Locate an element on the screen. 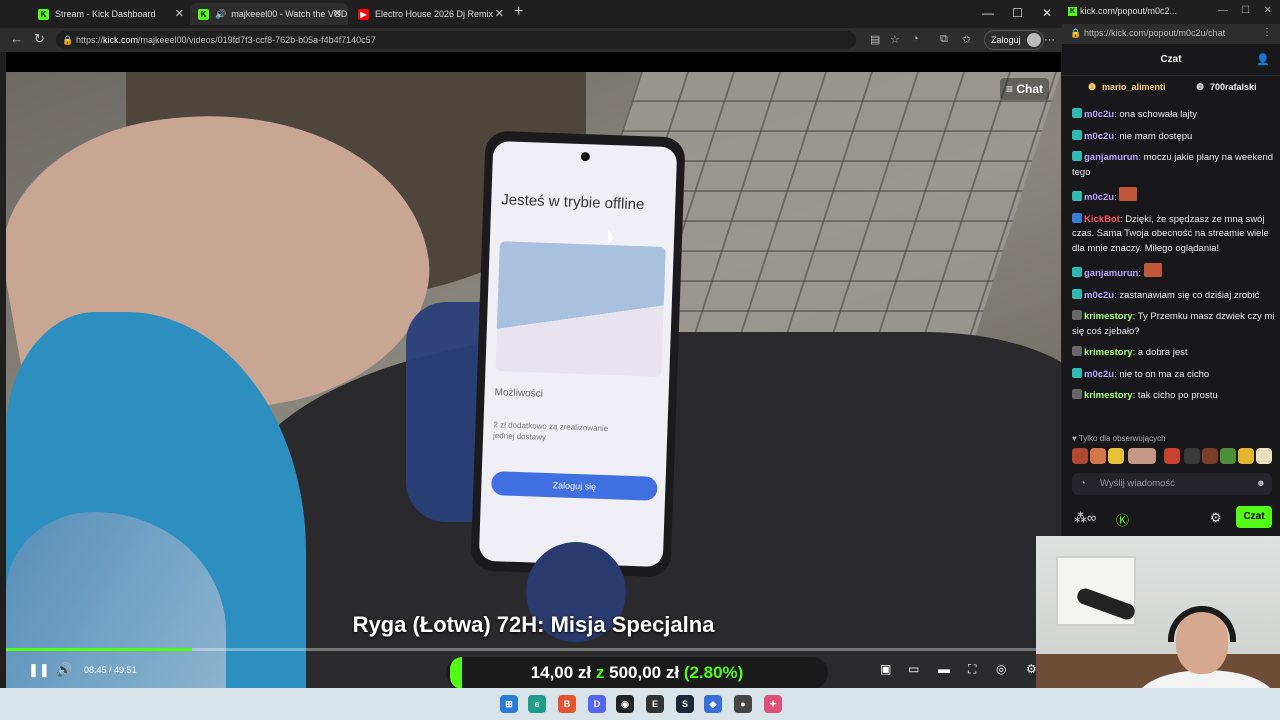 The height and width of the screenshot is (720, 1280). top-gifters: ❶ mario_alimenti ❷ 700rafalski is located at coordinates (1171, 88).